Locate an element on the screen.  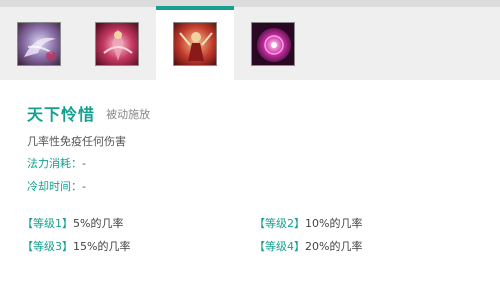
mana-cost-label: 法力消耗： is located at coordinates (54, 163).